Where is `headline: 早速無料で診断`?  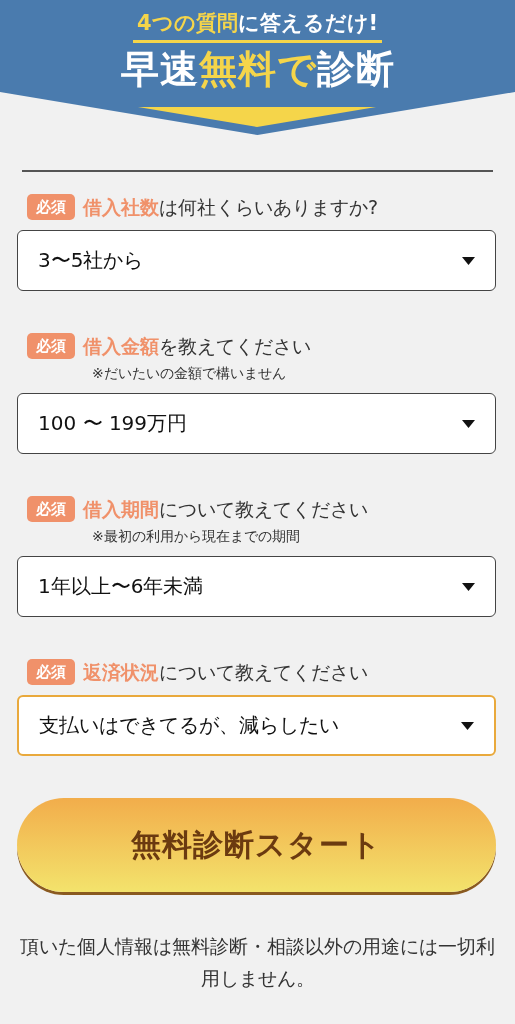 headline: 早速無料で診断 is located at coordinates (257, 69).